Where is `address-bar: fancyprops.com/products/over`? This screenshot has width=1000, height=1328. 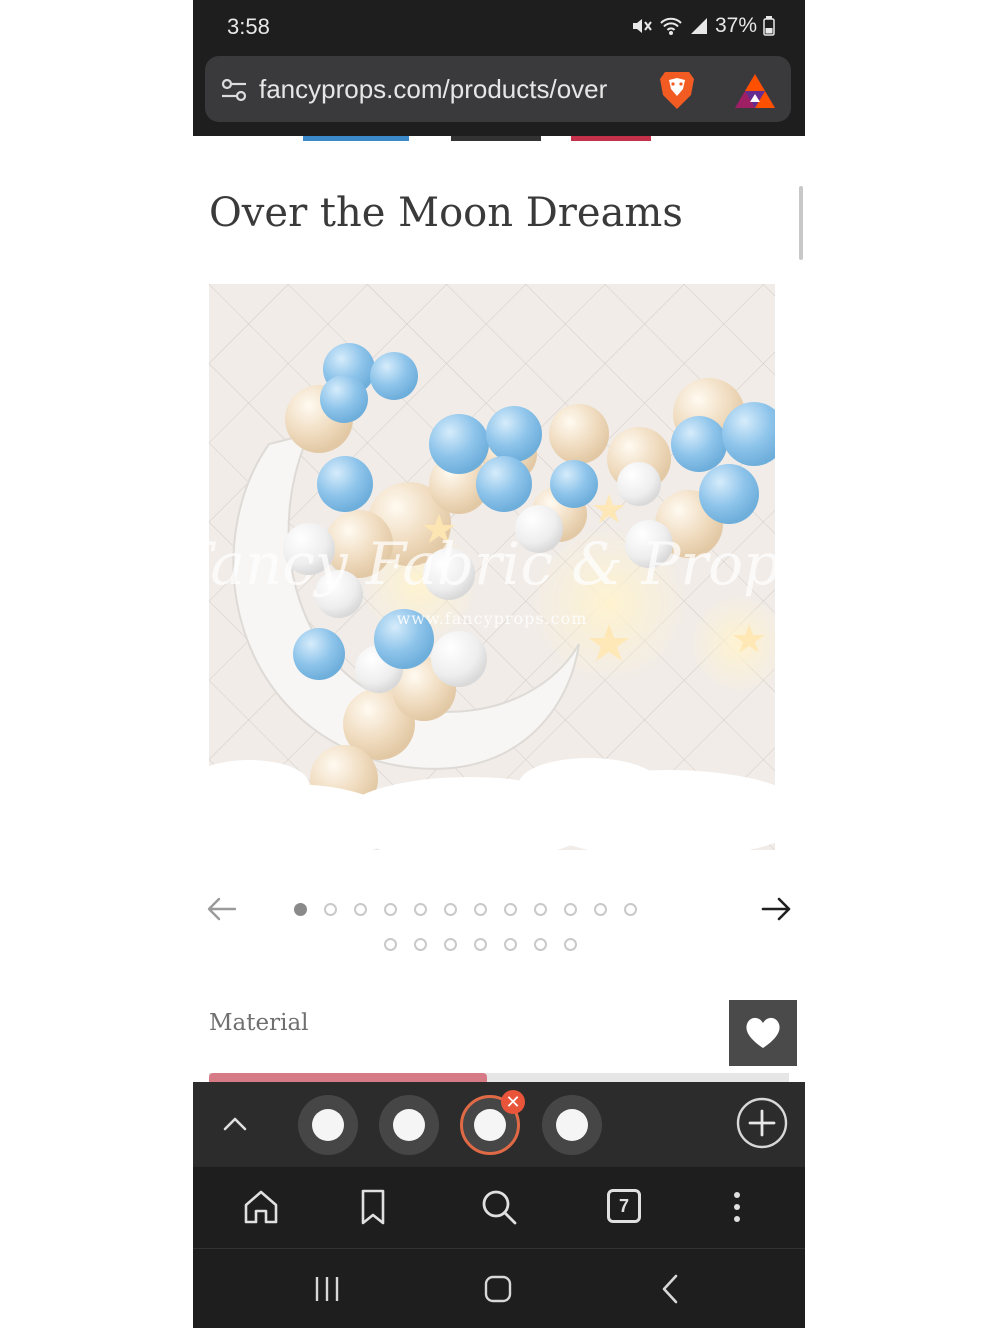 address-bar: fancyprops.com/products/over is located at coordinates (498, 89).